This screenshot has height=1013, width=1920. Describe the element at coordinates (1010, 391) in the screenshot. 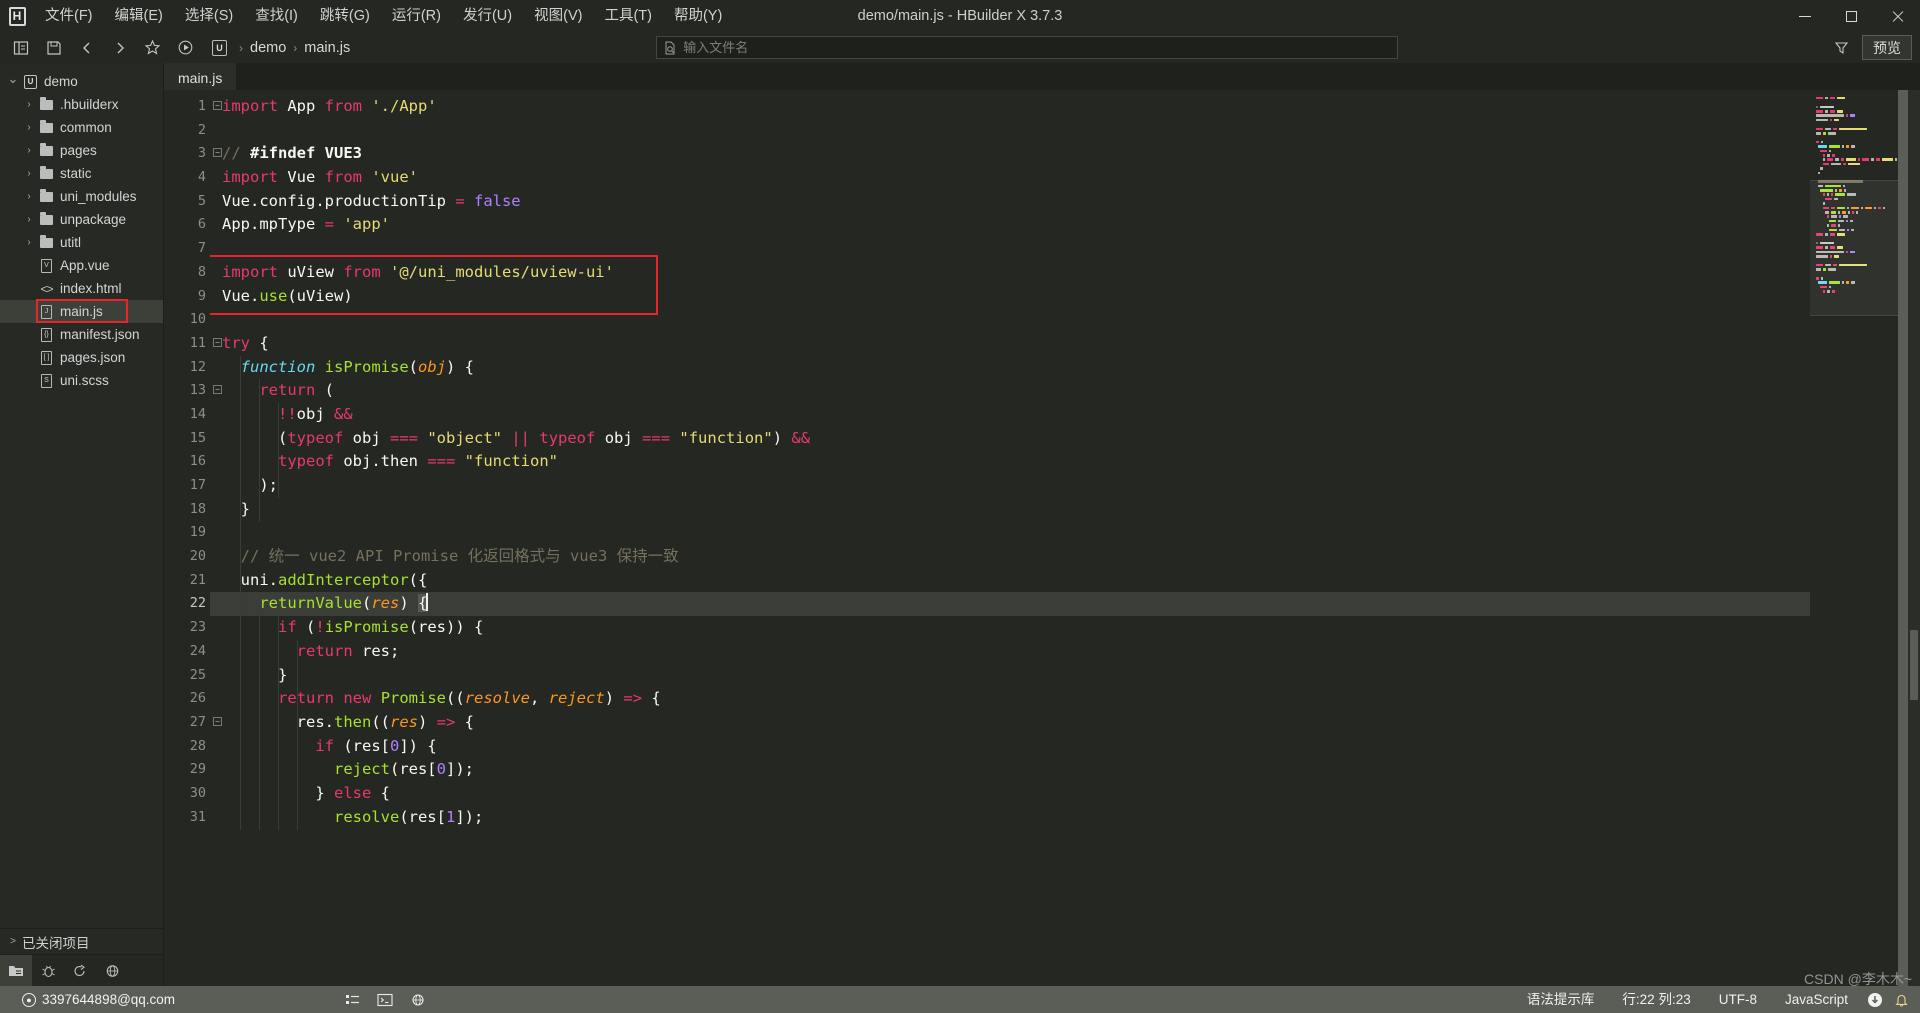

I see `code-line: return (` at that location.